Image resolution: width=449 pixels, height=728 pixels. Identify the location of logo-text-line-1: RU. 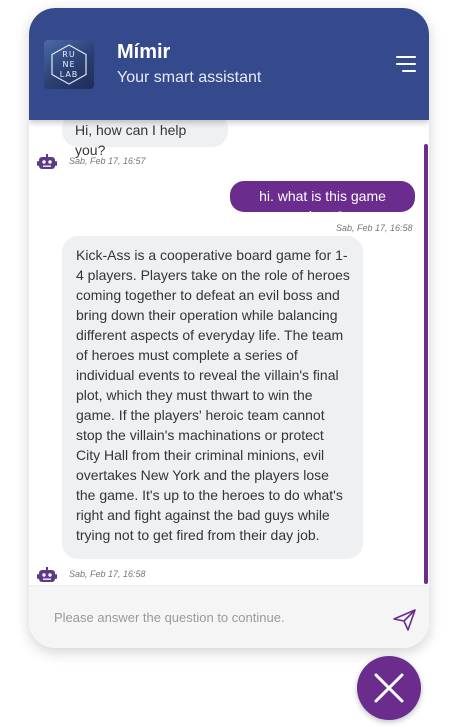
(69, 54).